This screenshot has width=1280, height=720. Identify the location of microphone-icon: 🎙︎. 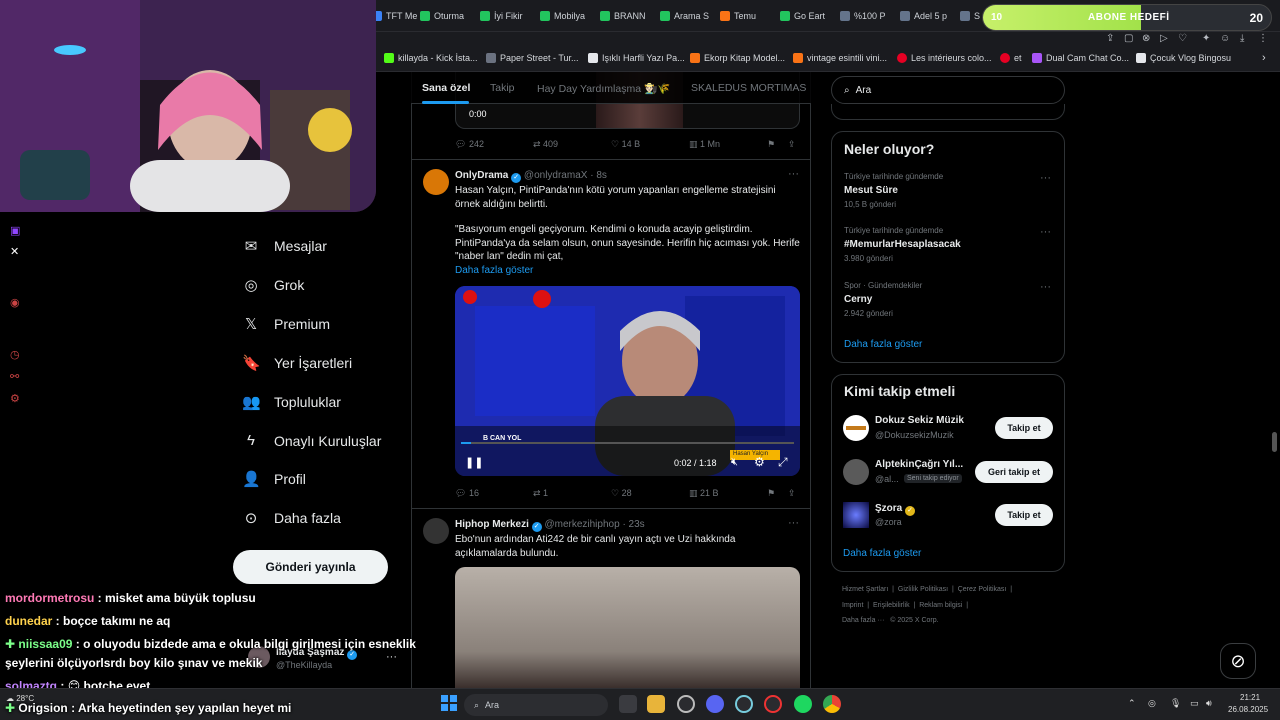
(1175, 703).